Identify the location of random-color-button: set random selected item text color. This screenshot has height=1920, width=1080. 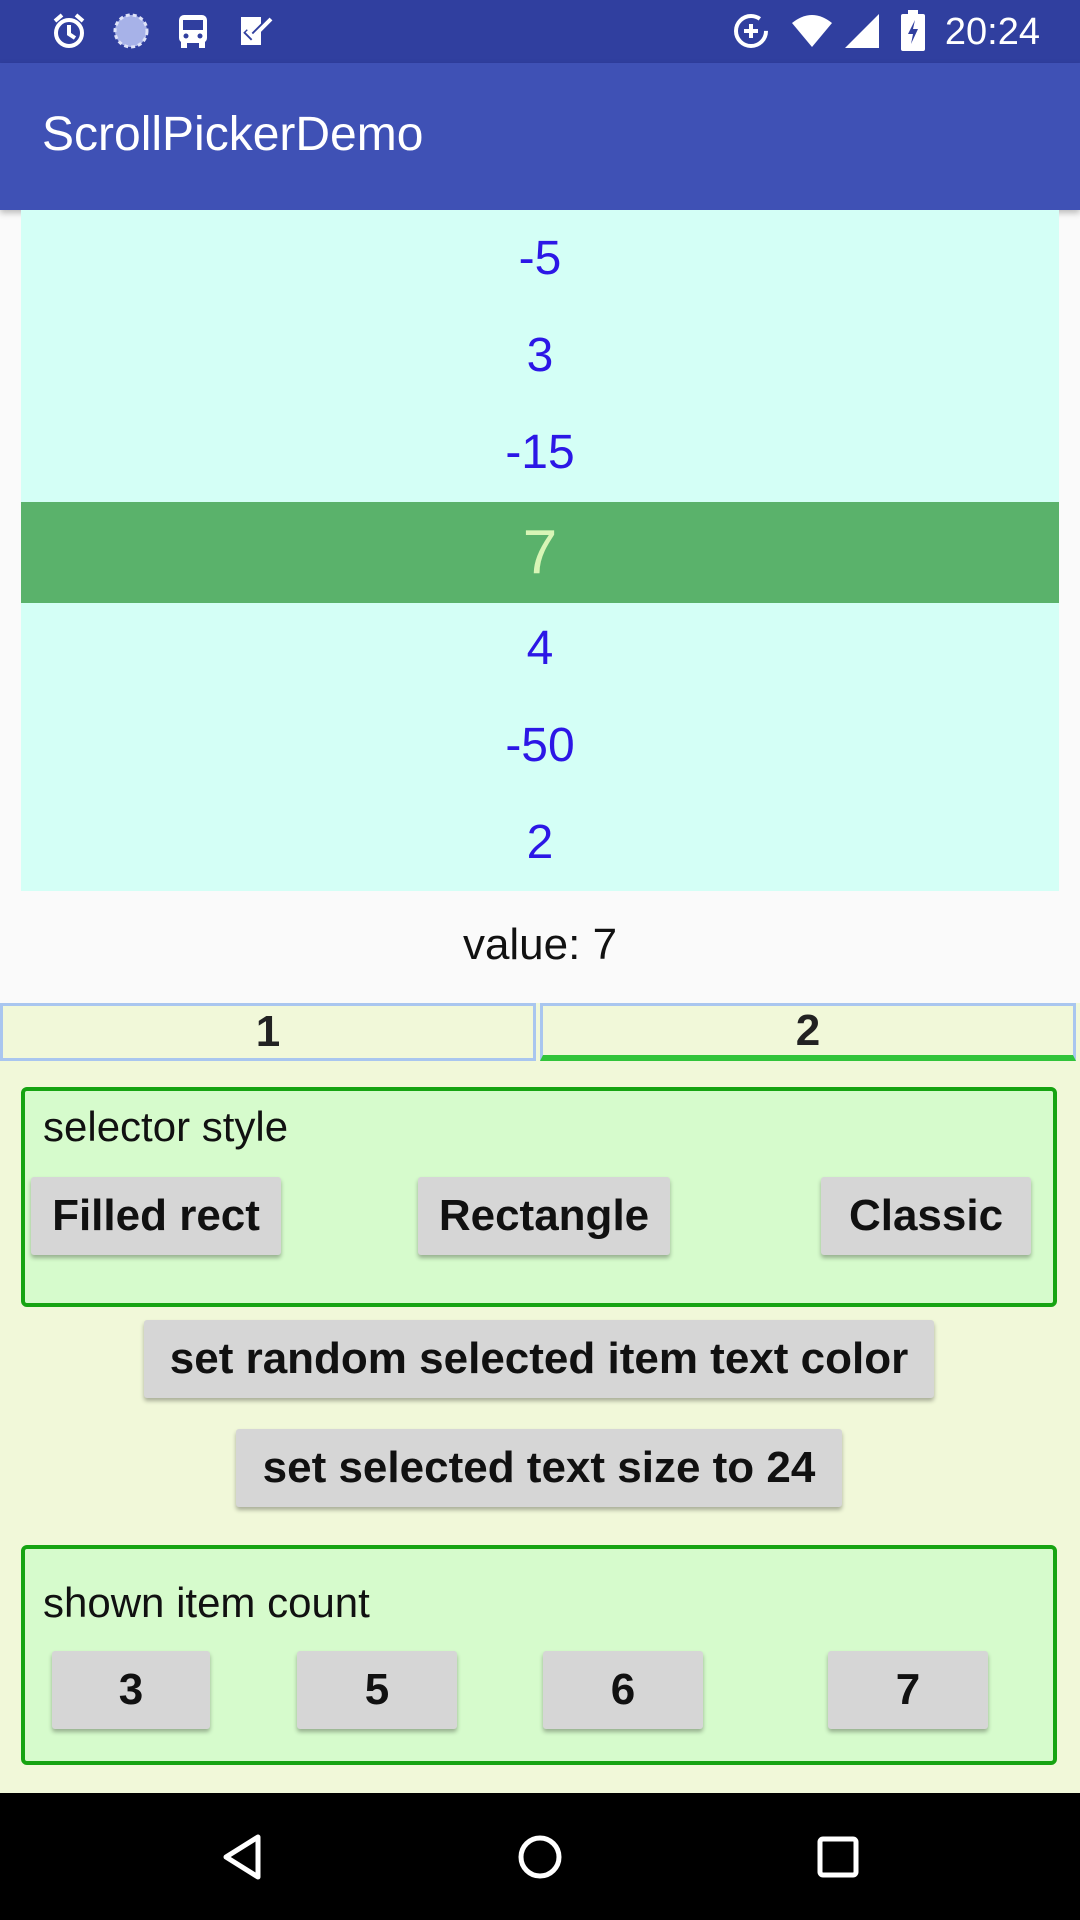
(539, 1359).